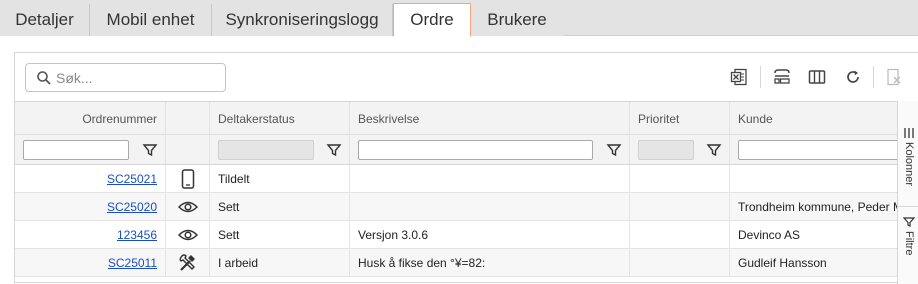  What do you see at coordinates (908, 206) in the screenshot?
I see `side-divider` at bounding box center [908, 206].